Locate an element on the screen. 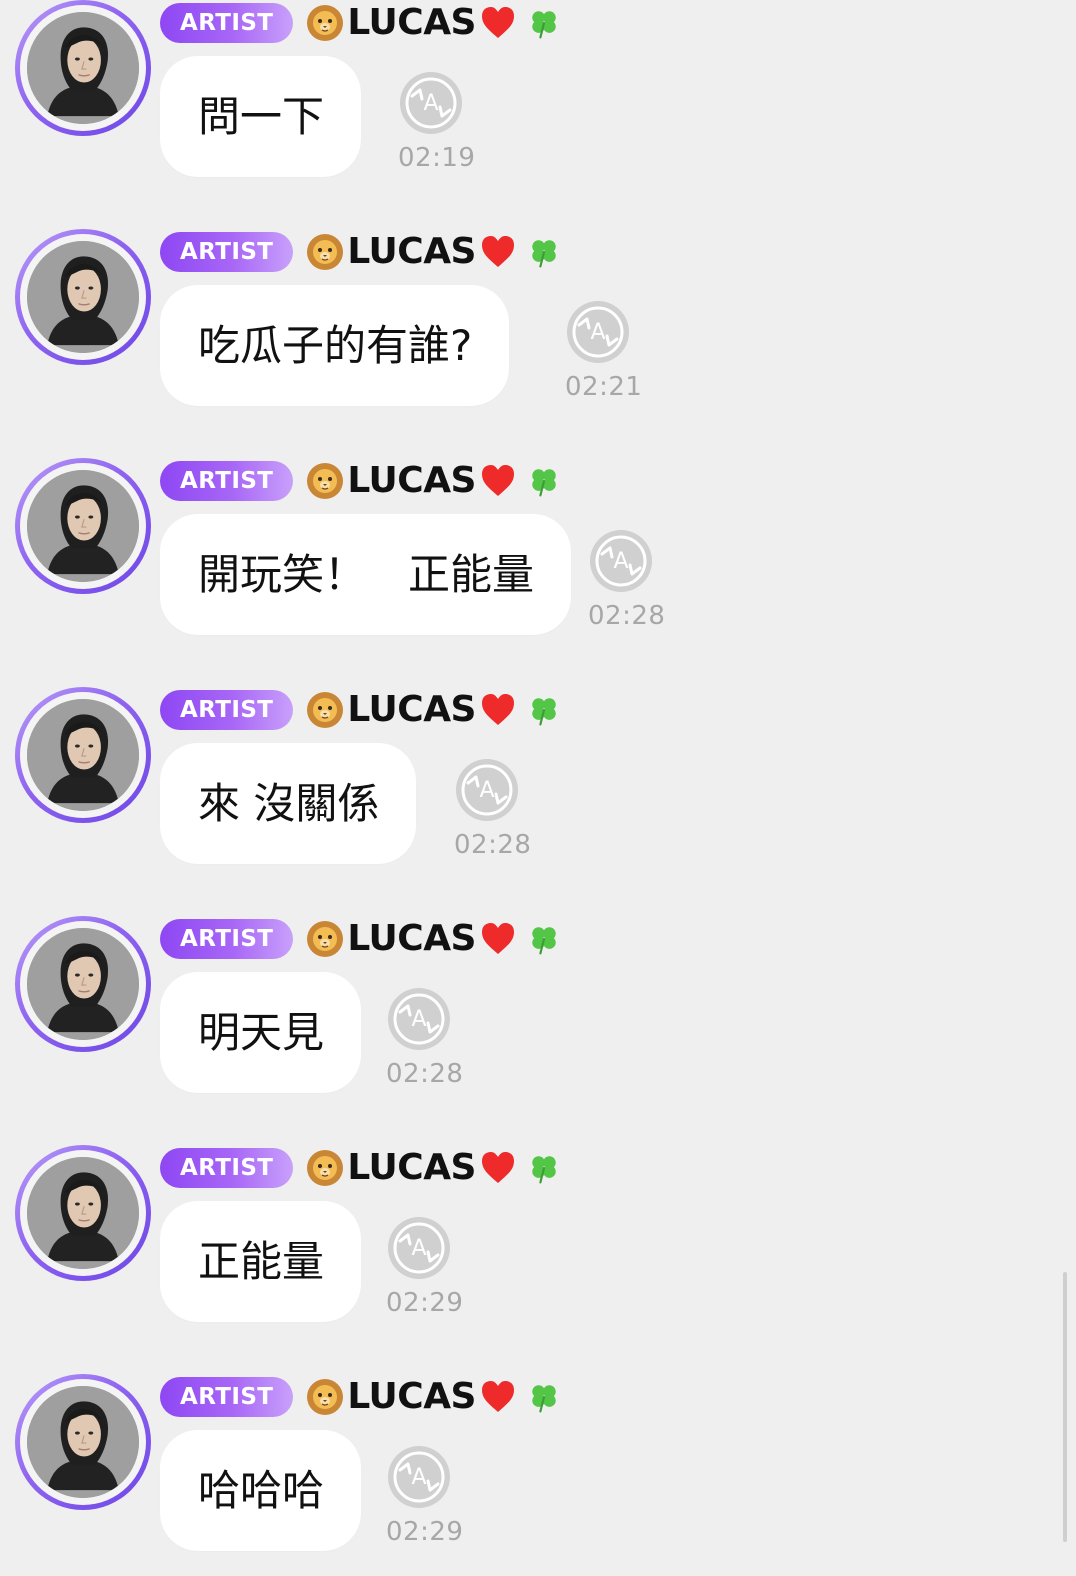 Image resolution: width=1076 pixels, height=1576 pixels. message-meta: A 02:21 is located at coordinates (610, 359).